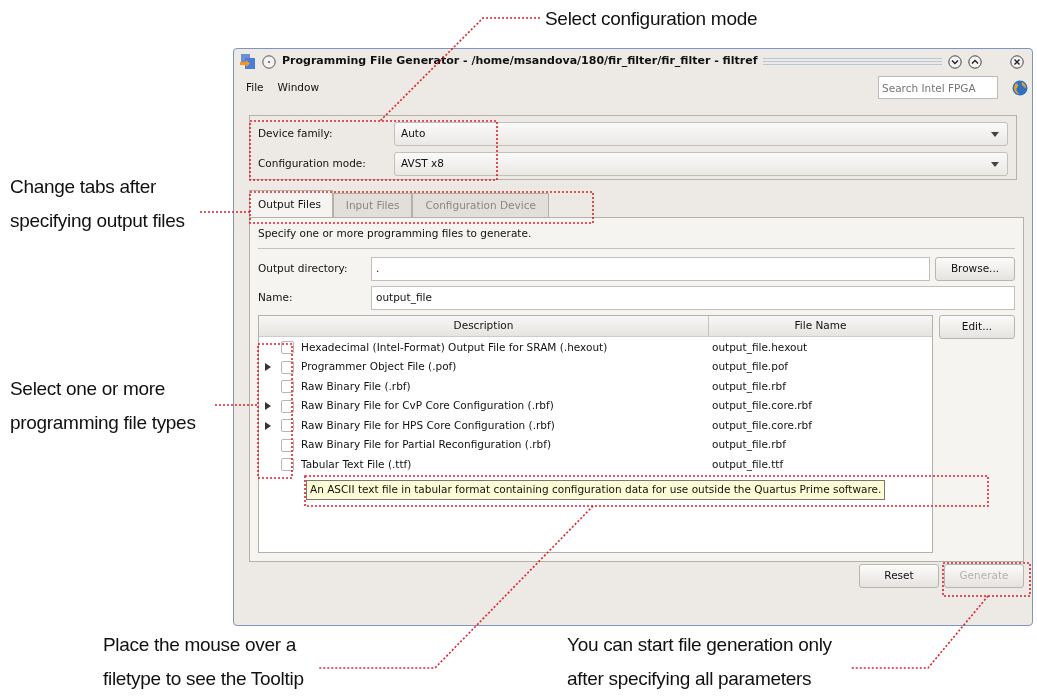 The image size is (1037, 696). Describe the element at coordinates (484, 325) in the screenshot. I see `column-header: Description` at that location.